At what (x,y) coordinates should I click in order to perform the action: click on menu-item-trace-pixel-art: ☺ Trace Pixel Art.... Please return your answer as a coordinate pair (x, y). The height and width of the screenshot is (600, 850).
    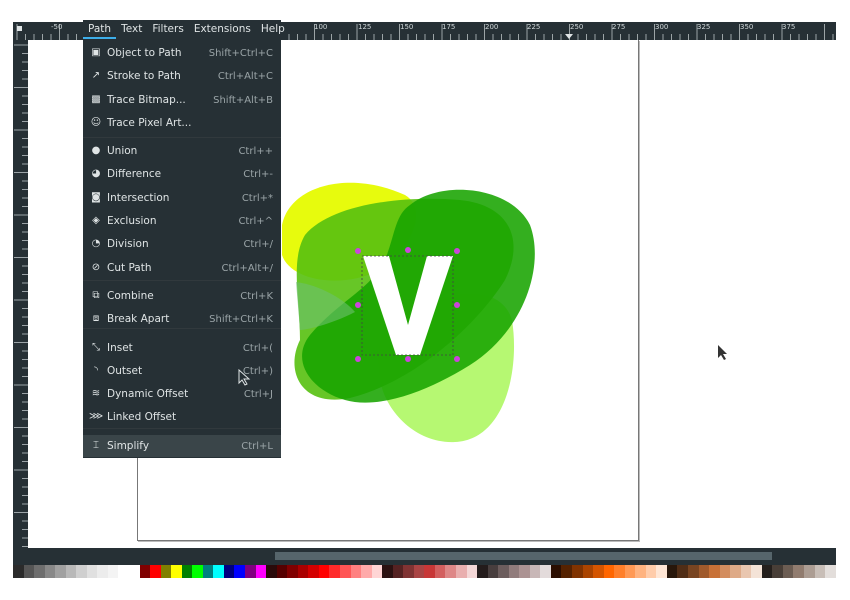
    Looking at the image, I should click on (182, 123).